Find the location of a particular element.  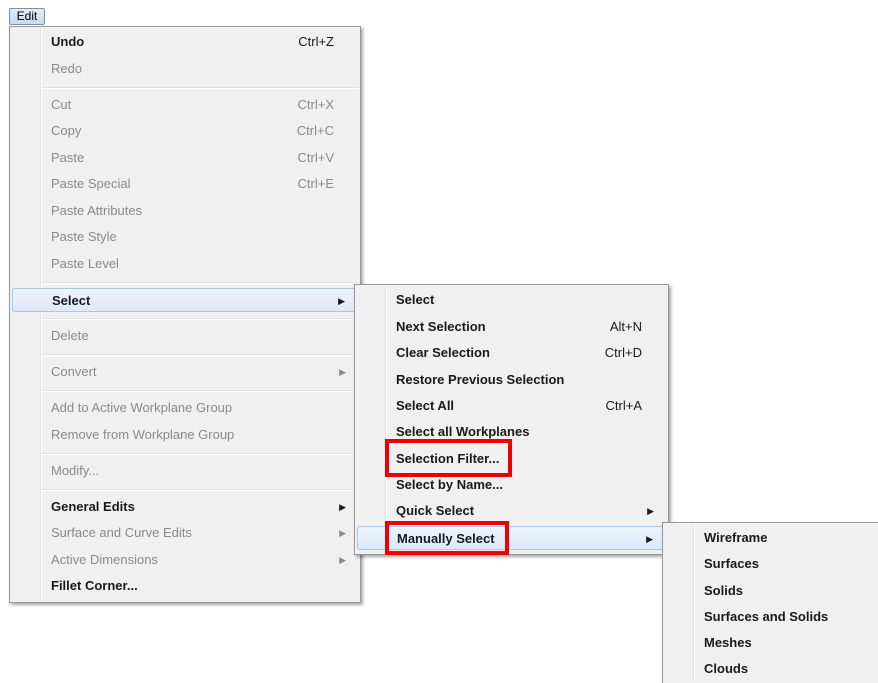

general-edits-item: General Edits ▶ is located at coordinates (185, 507).